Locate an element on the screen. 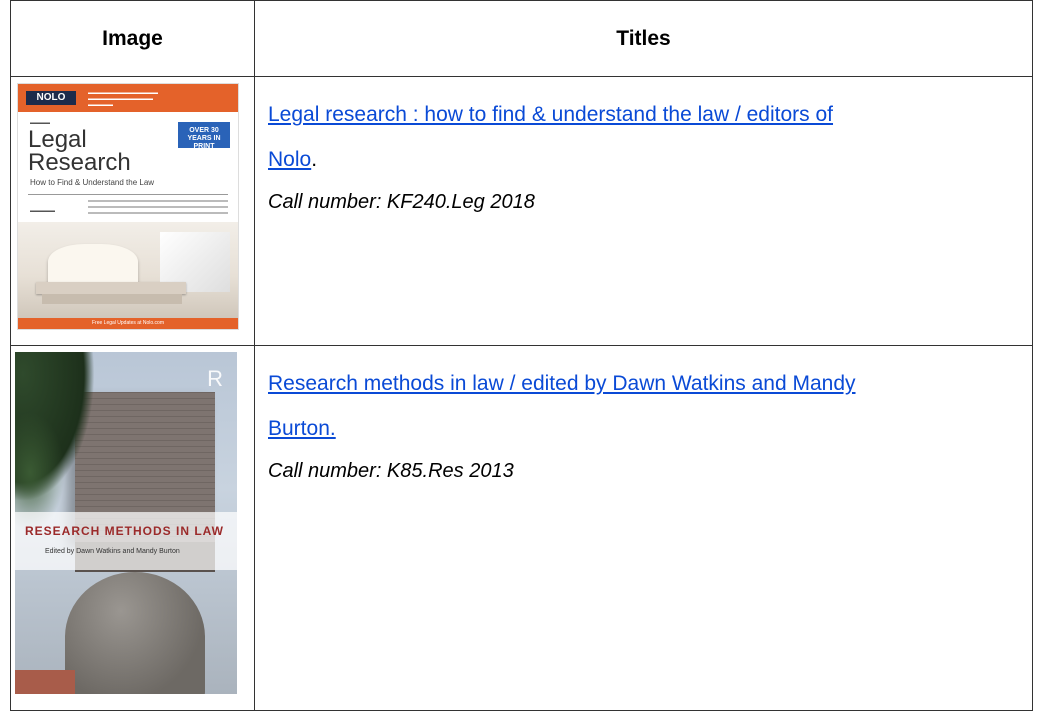 The width and height of the screenshot is (1039, 711). cover-badge: OVER 30 YEARS IN PRINT is located at coordinates (204, 136).